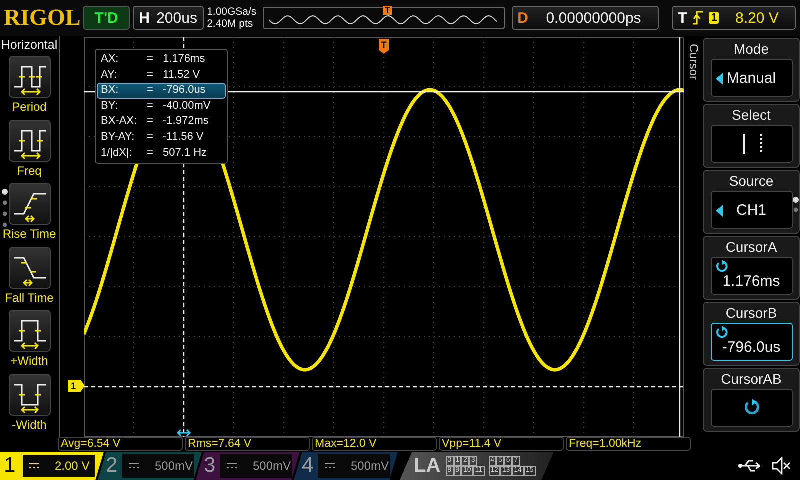 The height and width of the screenshot is (480, 800). I want to click on channel-tab: 1 2.00 V, so click(52, 466).